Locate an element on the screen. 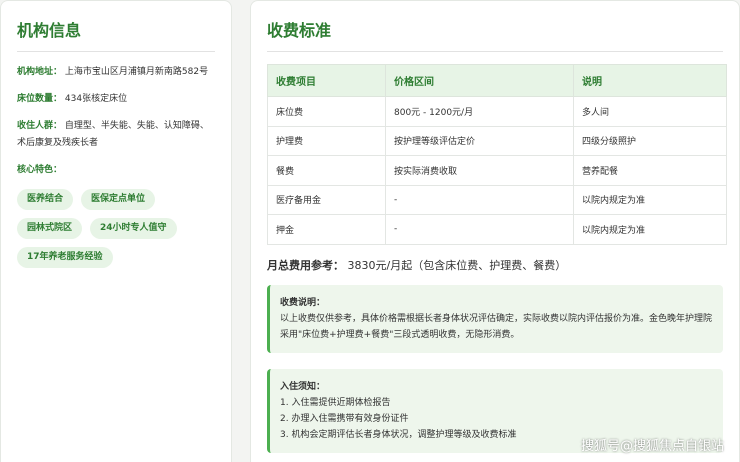 The height and width of the screenshot is (462, 740). table-cell: 营养配餐 is located at coordinates (650, 170).